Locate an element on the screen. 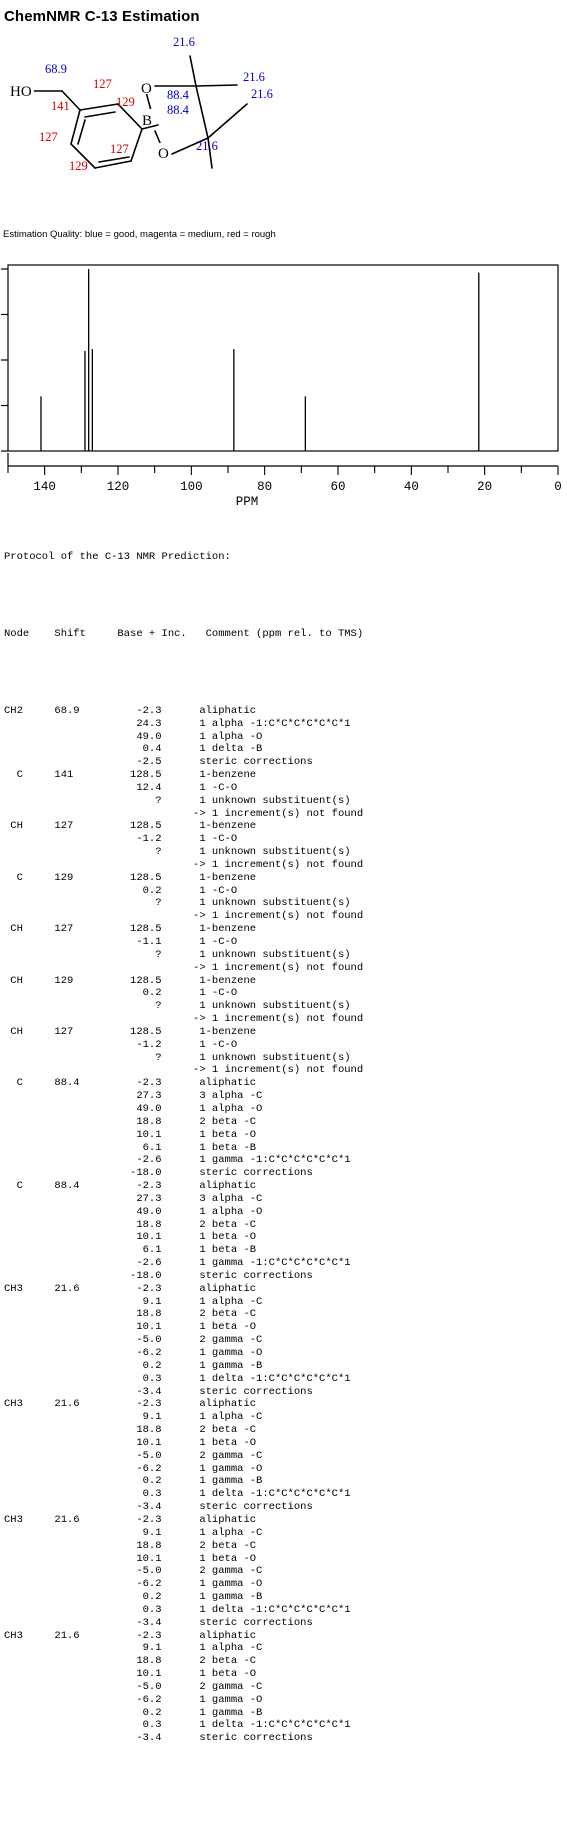  atom-label-oxygen-top: O is located at coordinates (146, 89).